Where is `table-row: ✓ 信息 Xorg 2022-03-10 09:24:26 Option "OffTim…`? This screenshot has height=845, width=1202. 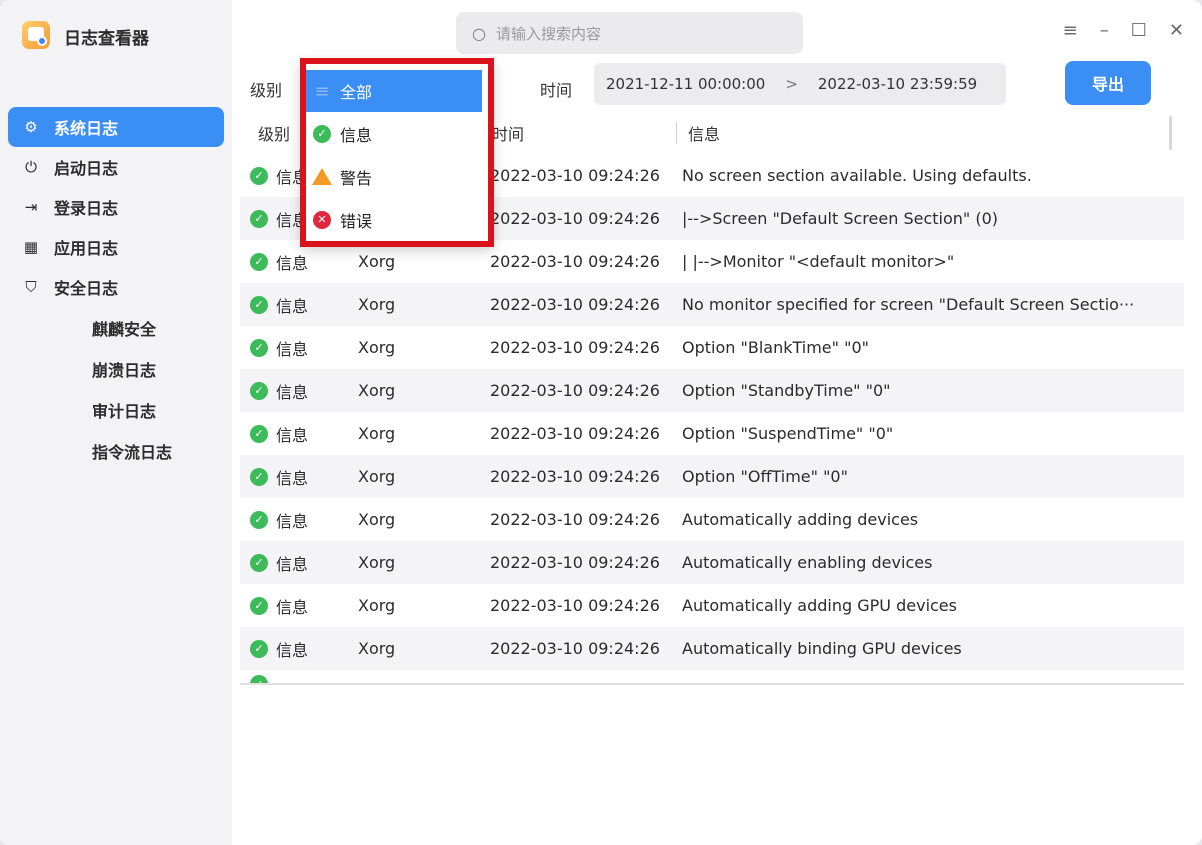
table-row: ✓ 信息 Xorg 2022-03-10 09:24:26 Option "OffTim… is located at coordinates (712, 476).